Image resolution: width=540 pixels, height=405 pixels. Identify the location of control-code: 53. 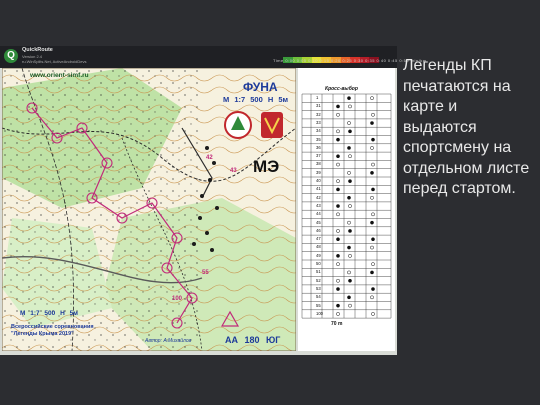
(318, 288).